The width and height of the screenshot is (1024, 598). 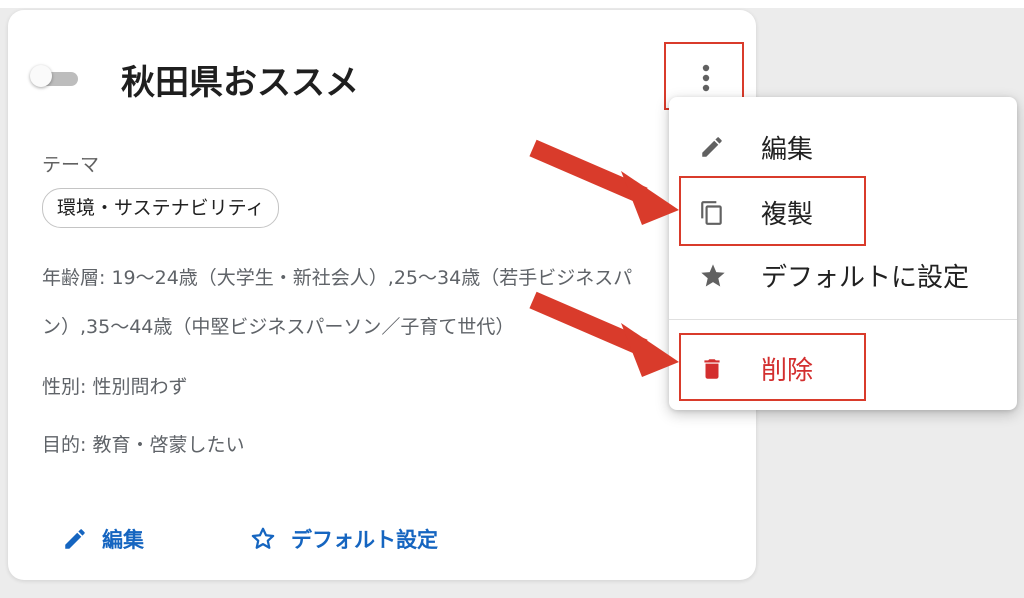 What do you see at coordinates (604, 258) in the screenshot?
I see `annotation-arrows` at bounding box center [604, 258].